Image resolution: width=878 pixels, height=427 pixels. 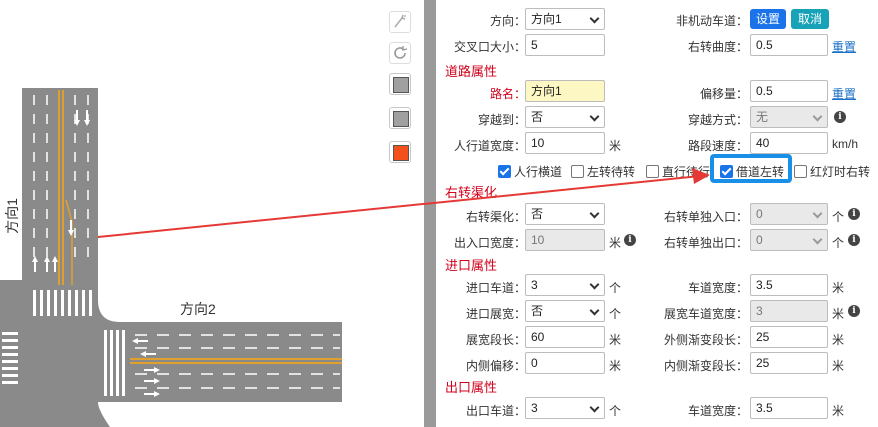 What do you see at coordinates (471, 265) in the screenshot?
I see `entry-section-title: 进口属性` at bounding box center [471, 265].